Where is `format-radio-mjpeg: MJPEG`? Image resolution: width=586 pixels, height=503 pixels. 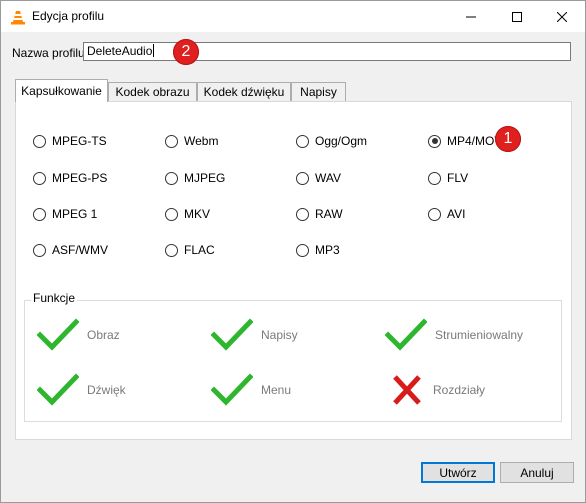
format-radio-mjpeg: MJPEG is located at coordinates (195, 178).